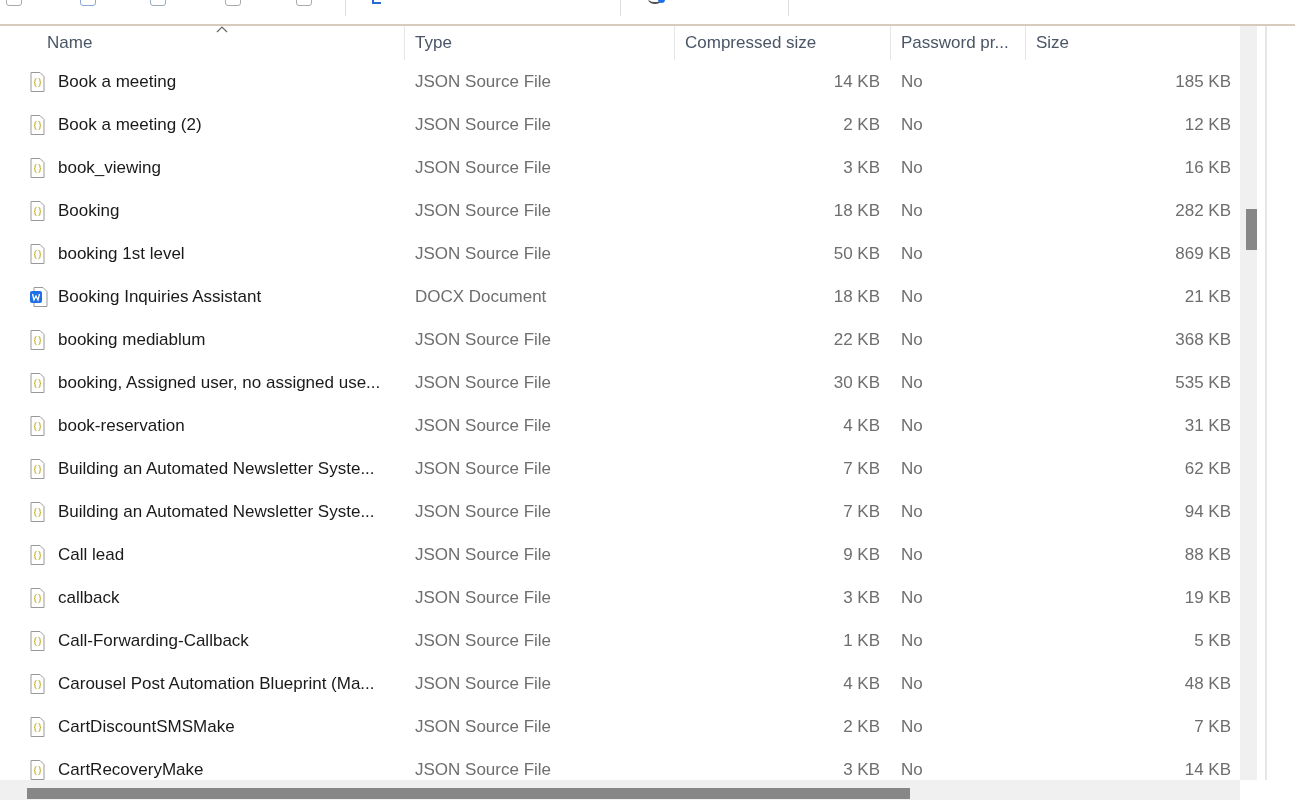 Image resolution: width=1295 pixels, height=803 pixels. Describe the element at coordinates (1133, 43) in the screenshot. I see `column-header: Size` at that location.